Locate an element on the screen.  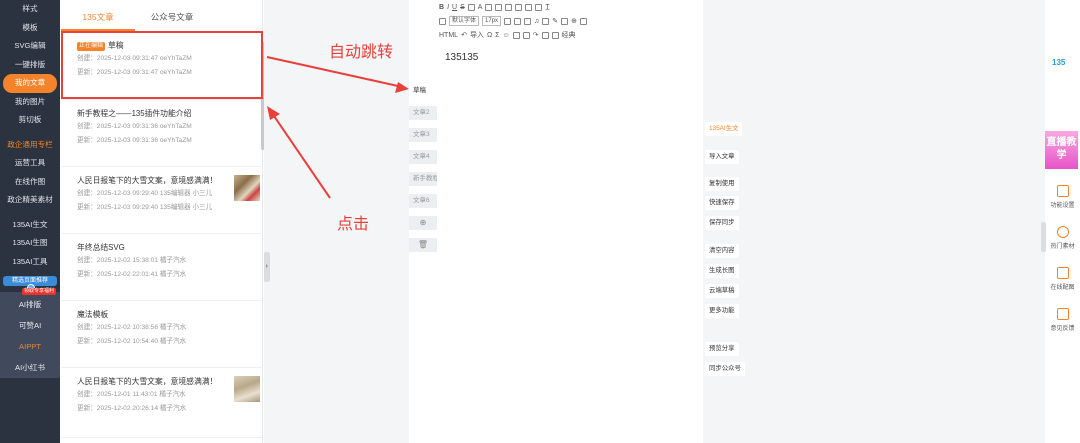
annotation-click: 点击 is located at coordinates (353, 224).